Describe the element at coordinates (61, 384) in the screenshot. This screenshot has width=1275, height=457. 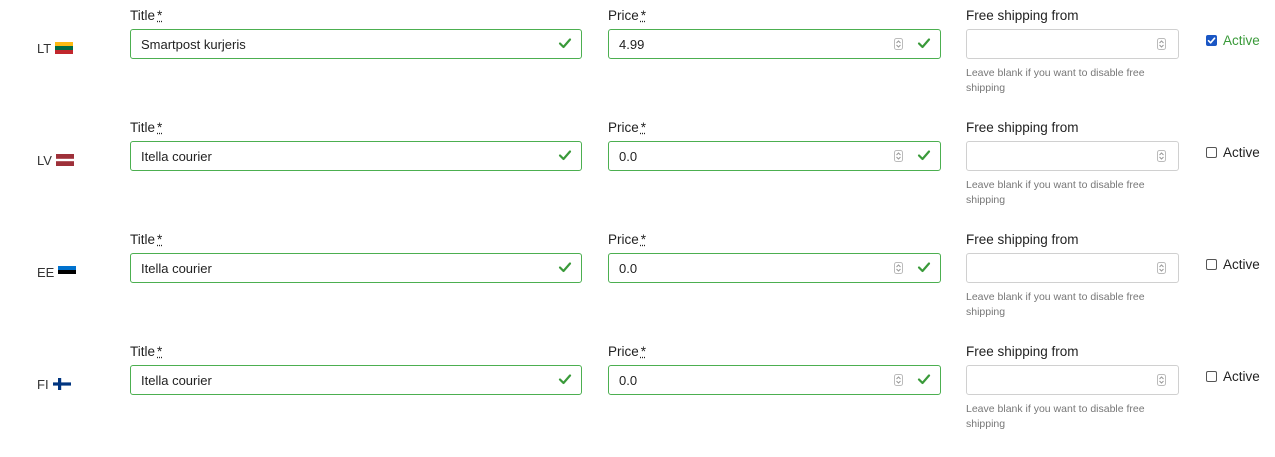
I see `finland-flag` at that location.